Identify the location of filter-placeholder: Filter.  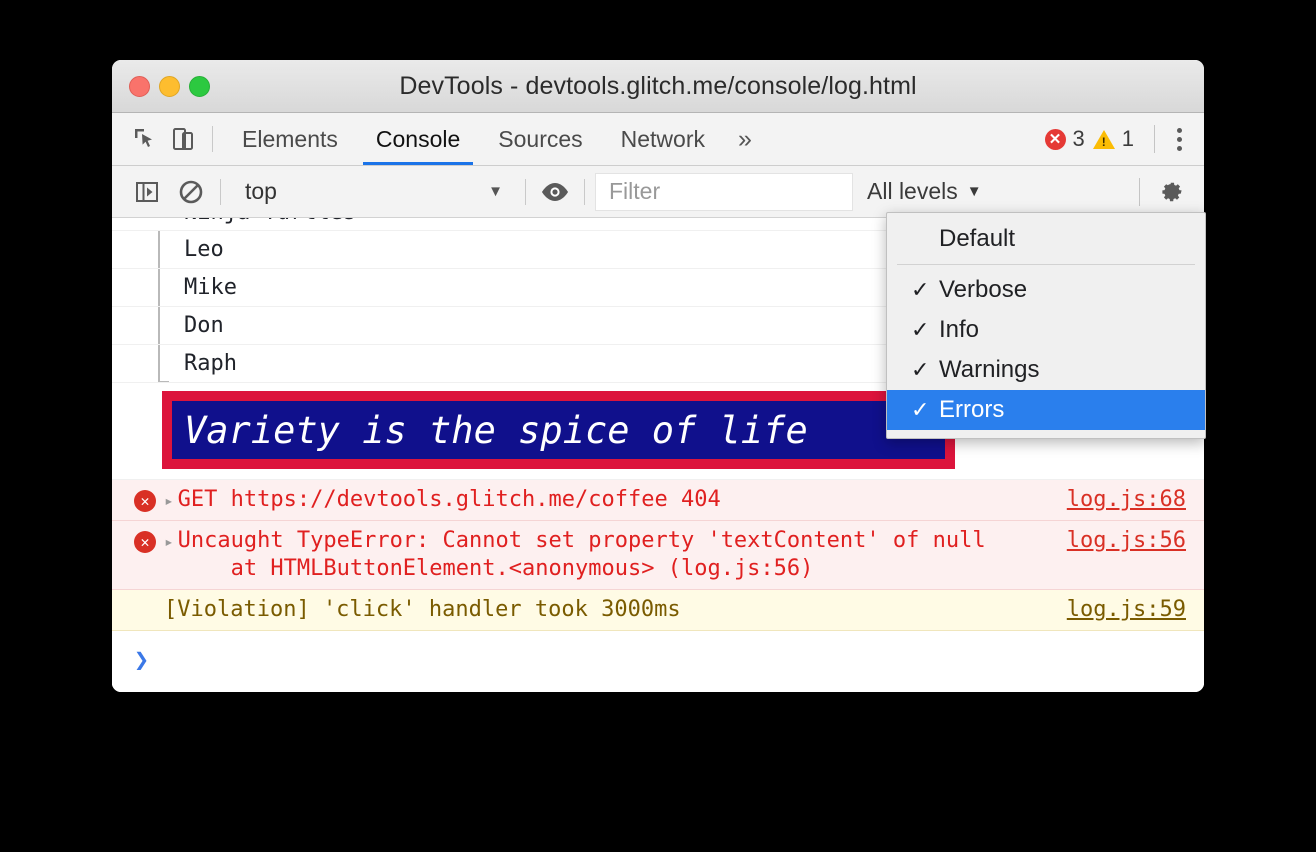
(635, 191).